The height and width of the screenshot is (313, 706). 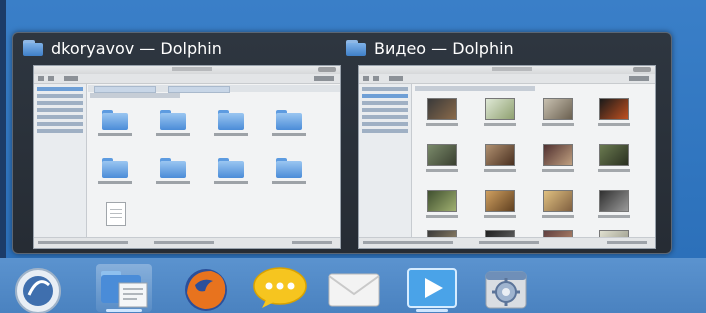 I want to click on window-title: Видео — Dolphin, so click(x=444, y=48).